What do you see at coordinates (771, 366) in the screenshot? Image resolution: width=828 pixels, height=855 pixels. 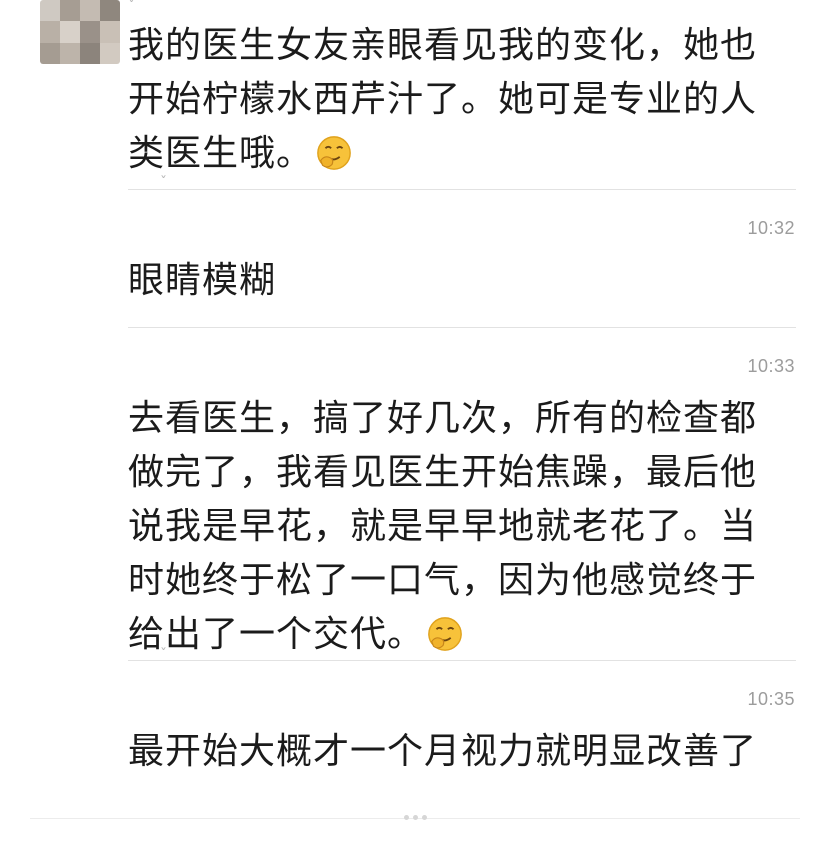 I see `message-timestamp: 10:33` at bounding box center [771, 366].